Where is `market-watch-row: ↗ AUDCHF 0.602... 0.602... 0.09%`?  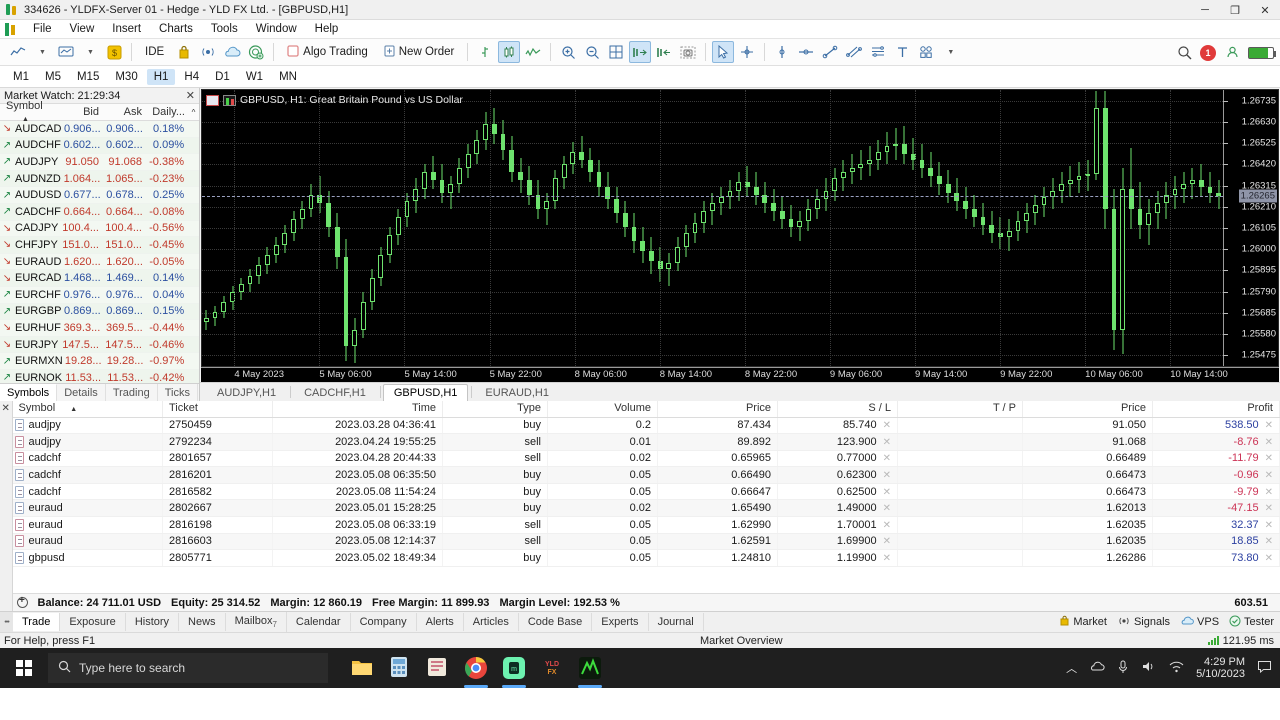
market-watch-row: ↗ AUDCHF 0.602... 0.602... 0.09% is located at coordinates (99, 146).